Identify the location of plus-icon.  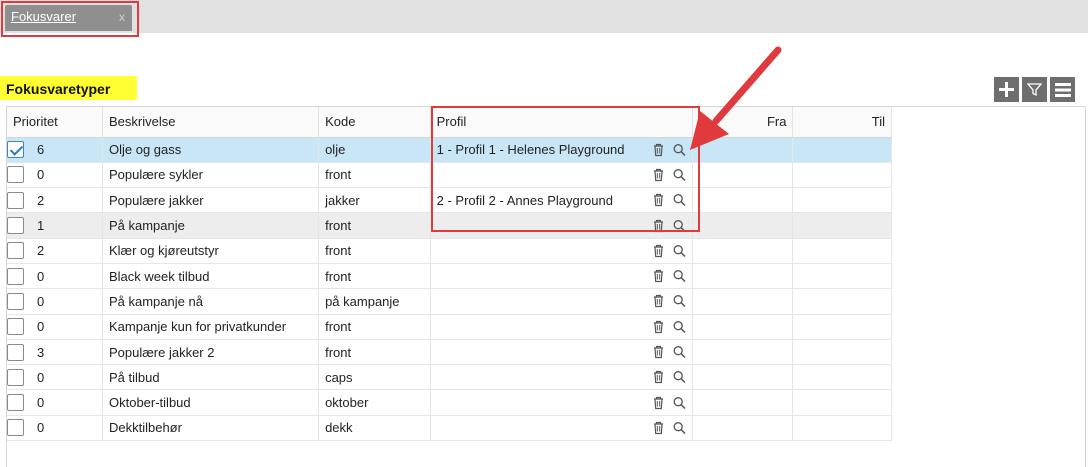
(1006, 89).